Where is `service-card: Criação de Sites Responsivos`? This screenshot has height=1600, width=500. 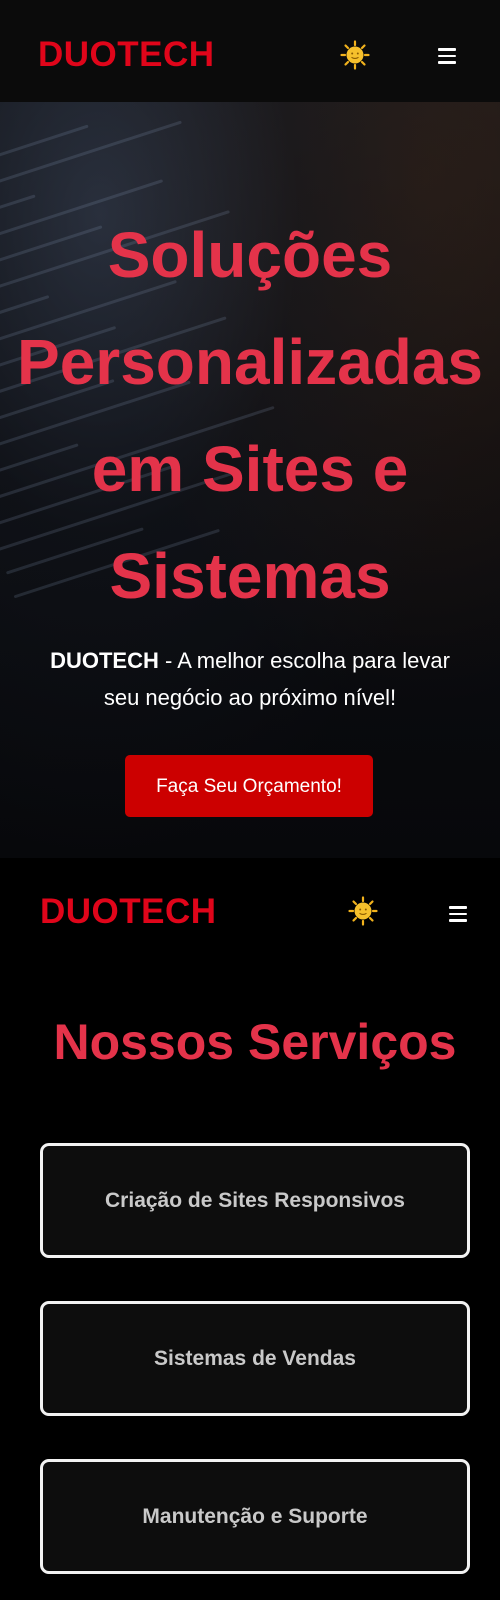
service-card: Criação de Sites Responsivos is located at coordinates (255, 1200).